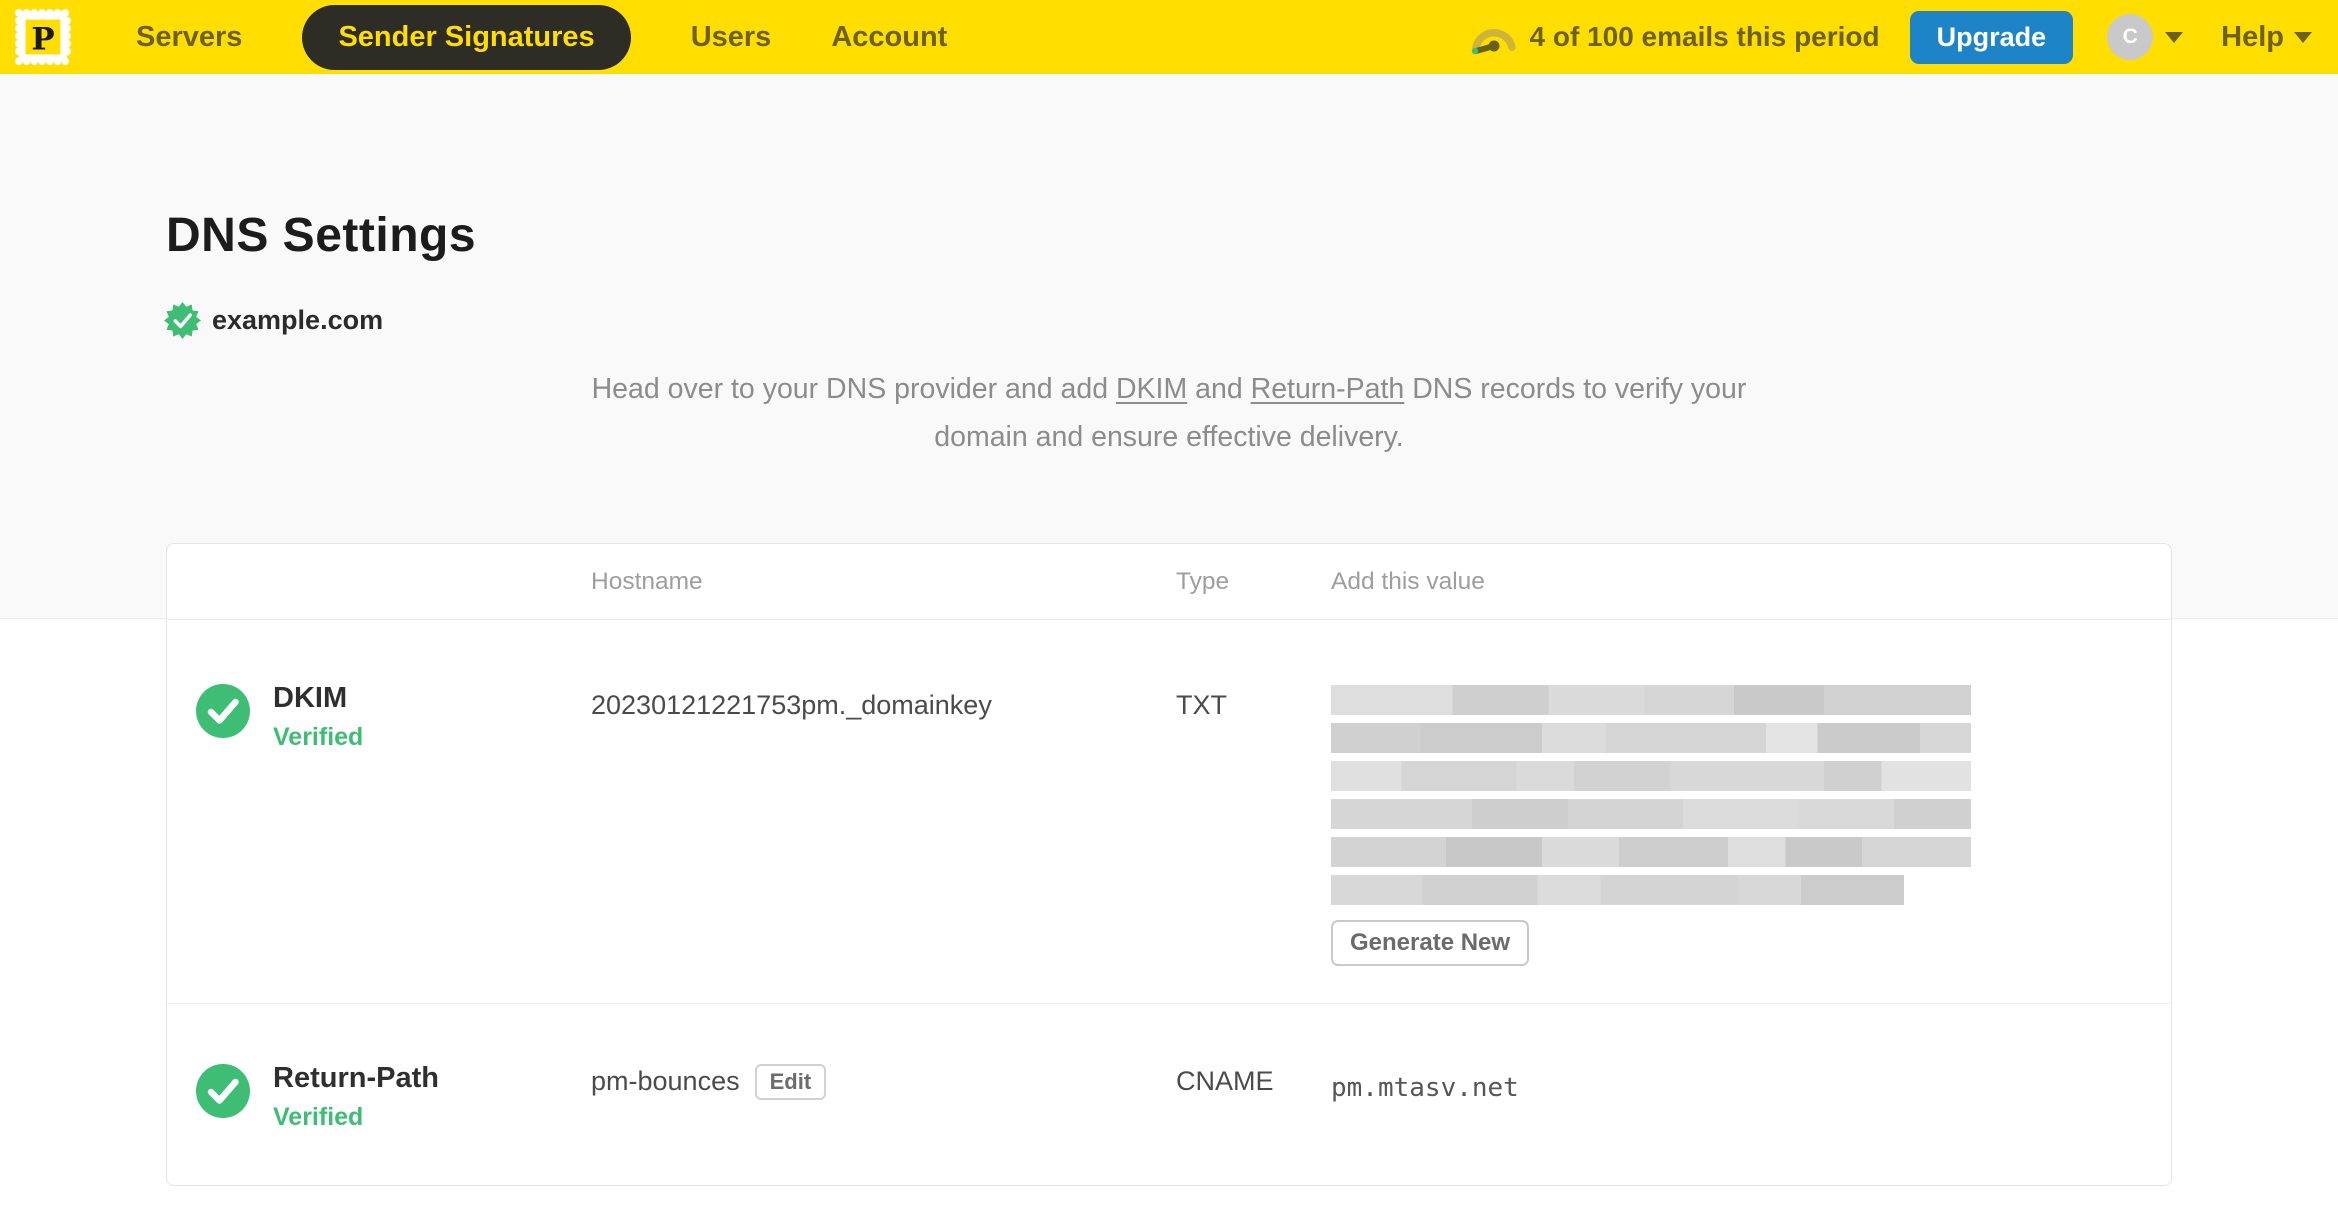 This screenshot has width=2338, height=1222. Describe the element at coordinates (1201, 705) in the screenshot. I see `record-type: TXT` at that location.